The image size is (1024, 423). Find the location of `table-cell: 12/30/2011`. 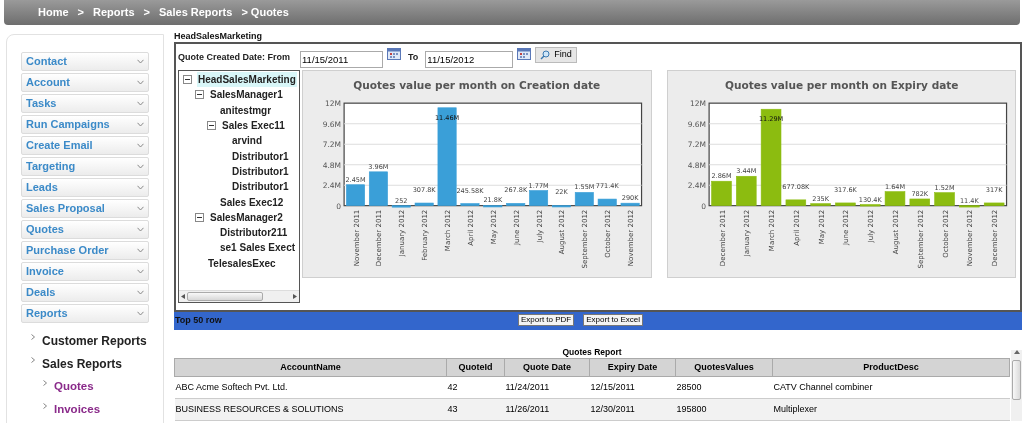

table-cell: 12/30/2011 is located at coordinates (632, 409).